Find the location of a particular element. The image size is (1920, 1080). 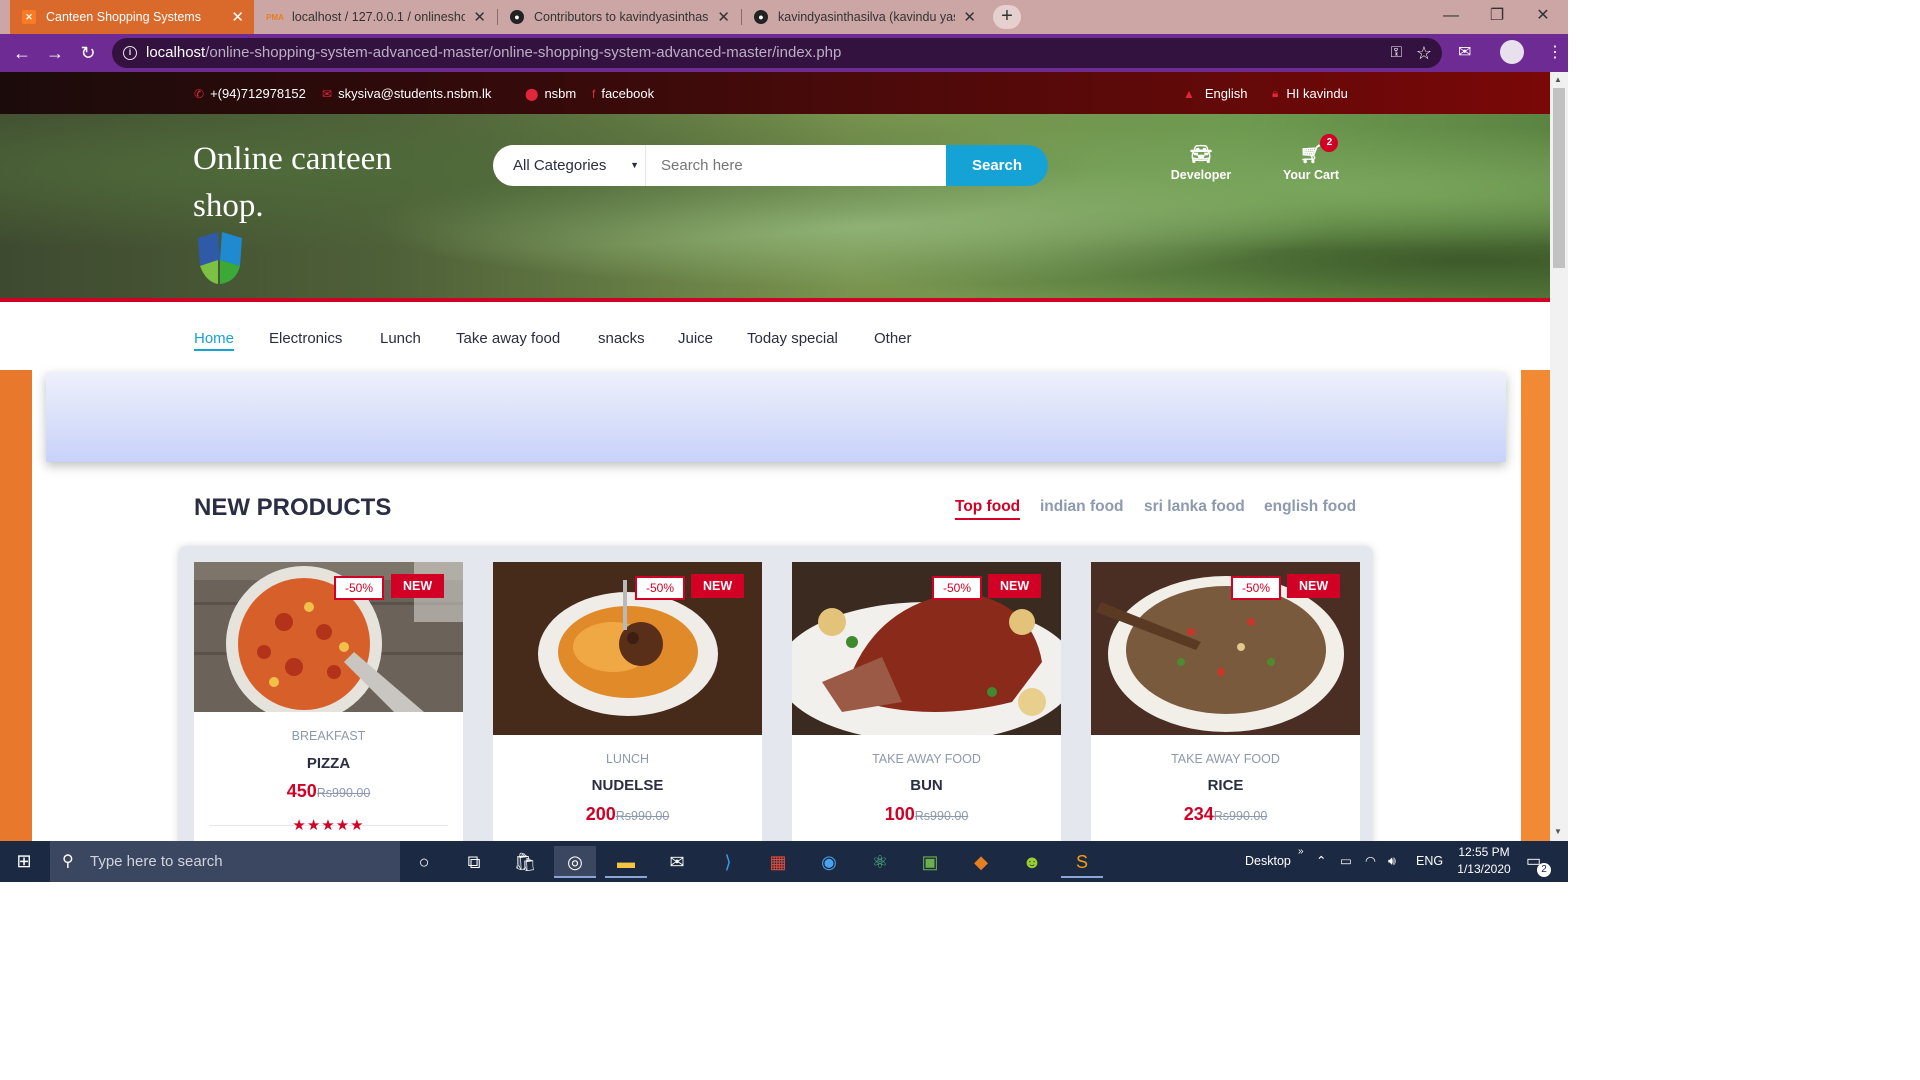

car-icon: 🚘︎ is located at coordinates (1201, 154).